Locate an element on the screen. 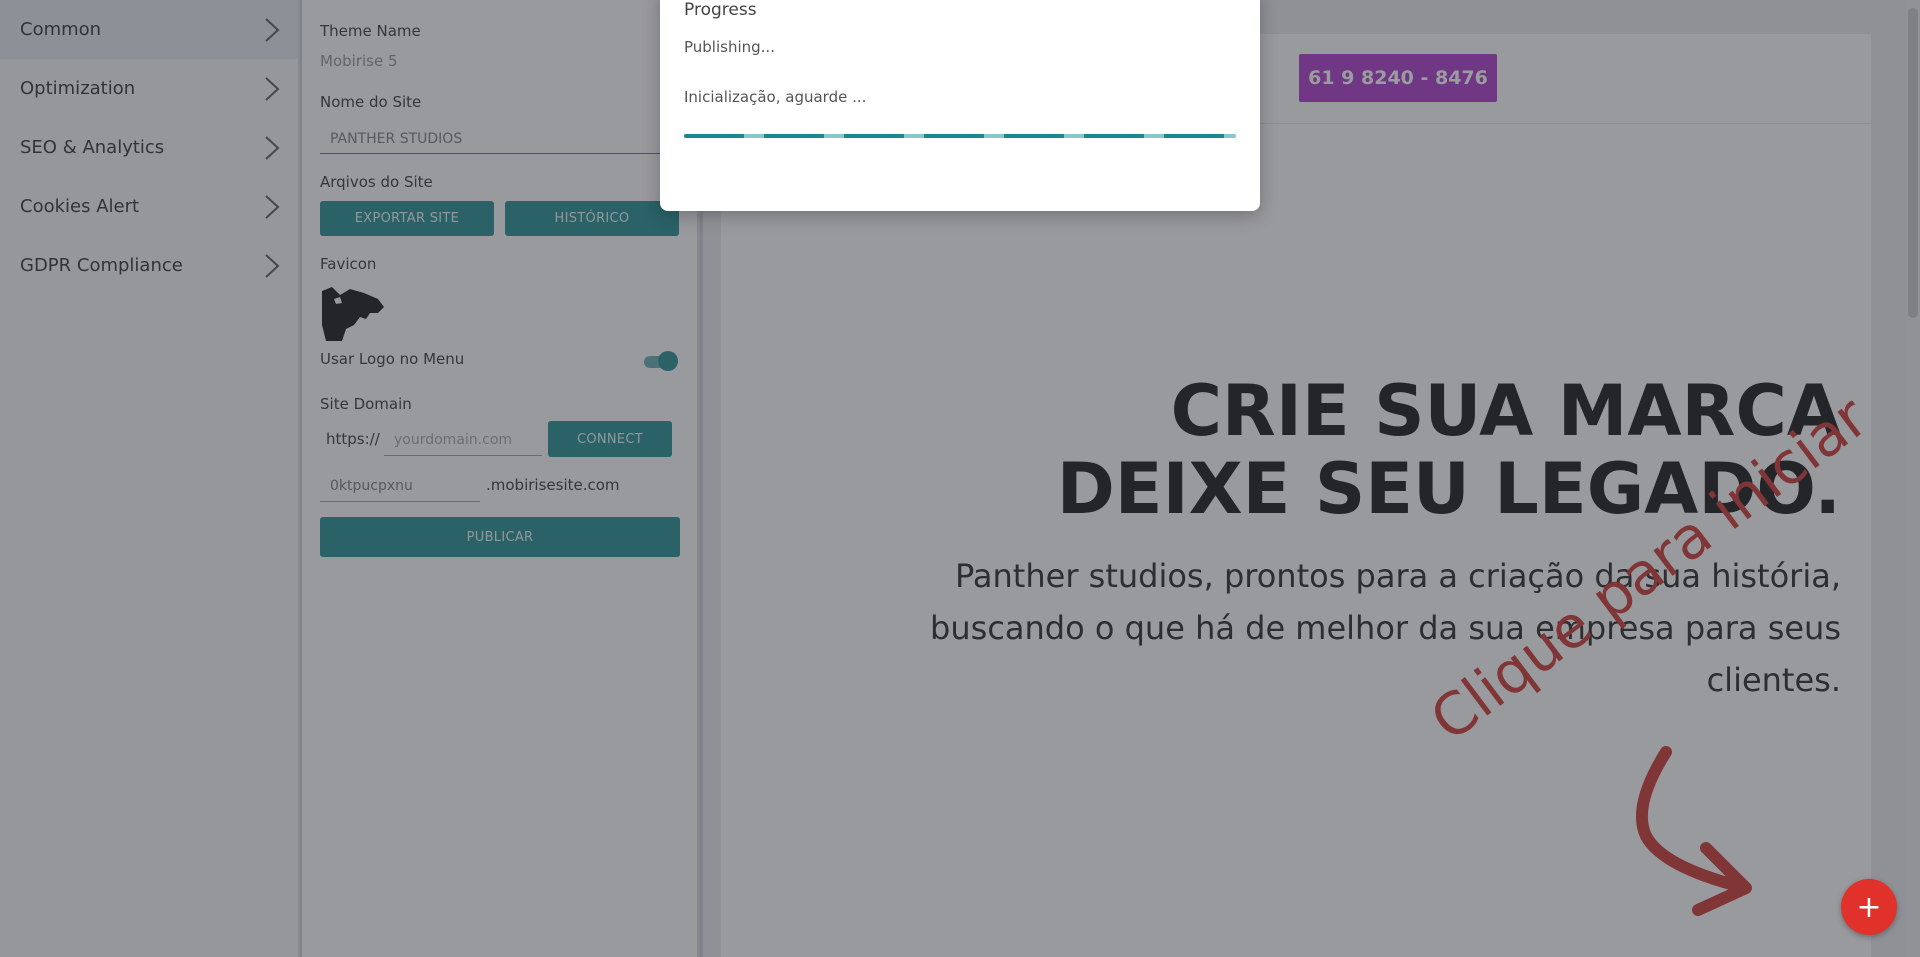 This screenshot has height=957, width=1920. dialog-title: Progress is located at coordinates (720, 10).